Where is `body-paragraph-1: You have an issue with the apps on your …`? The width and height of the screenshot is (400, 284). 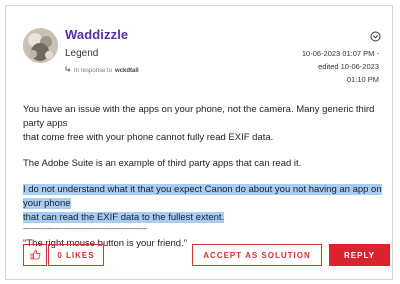
body-paragraph-1: You have an issue with the apps on your … is located at coordinates (203, 124).